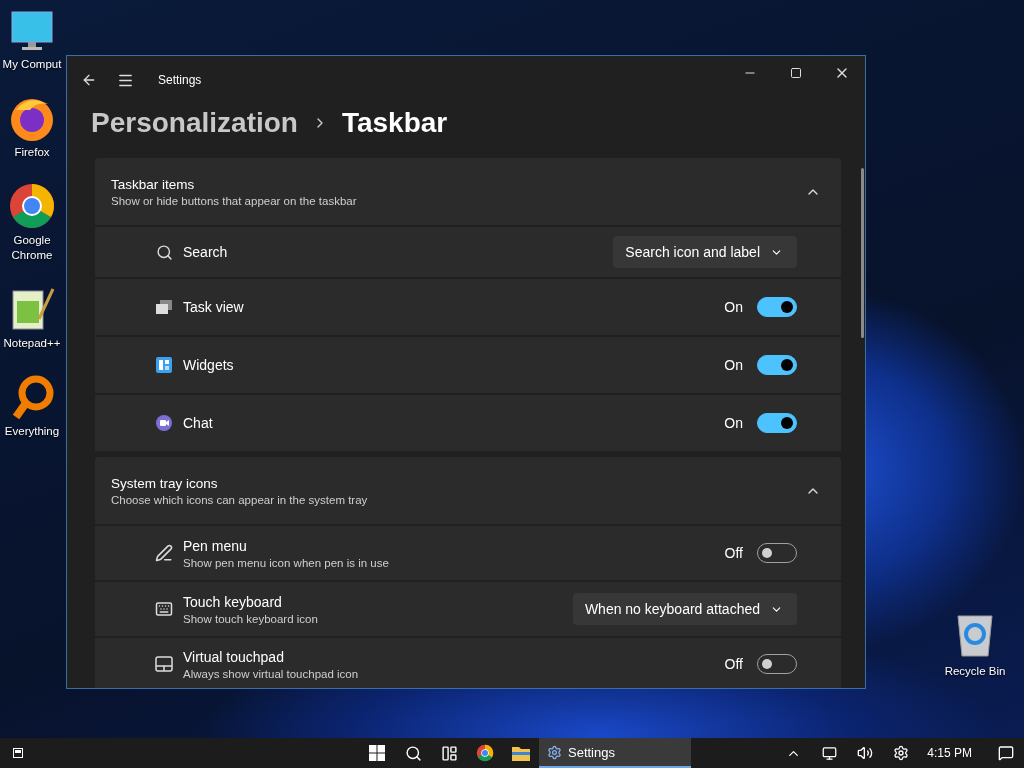 This screenshot has width=1024, height=768. Describe the element at coordinates (829, 753) in the screenshot. I see `monitor-icon` at that location.